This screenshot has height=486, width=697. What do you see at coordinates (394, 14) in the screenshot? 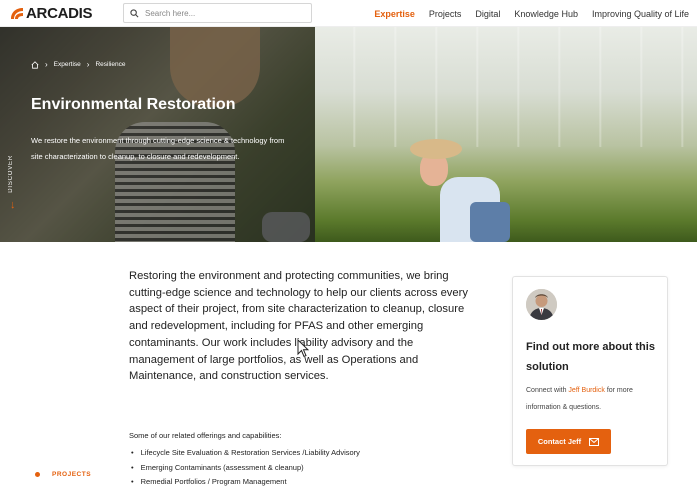
I see `nav-expertise: Expertise` at bounding box center [394, 14].